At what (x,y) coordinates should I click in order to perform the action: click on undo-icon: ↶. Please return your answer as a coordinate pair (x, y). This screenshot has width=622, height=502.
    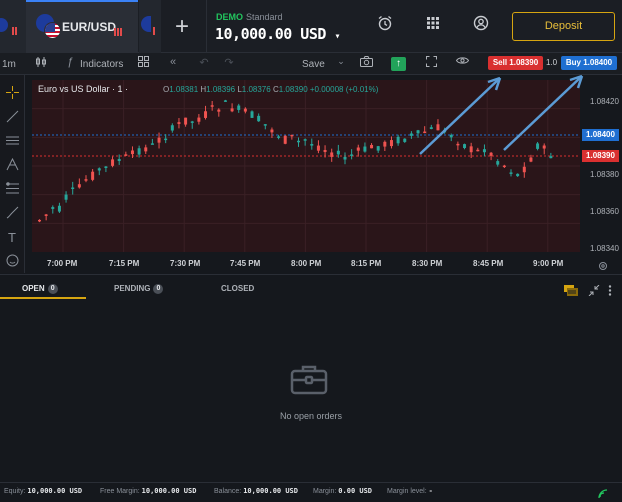
    Looking at the image, I should click on (204, 62).